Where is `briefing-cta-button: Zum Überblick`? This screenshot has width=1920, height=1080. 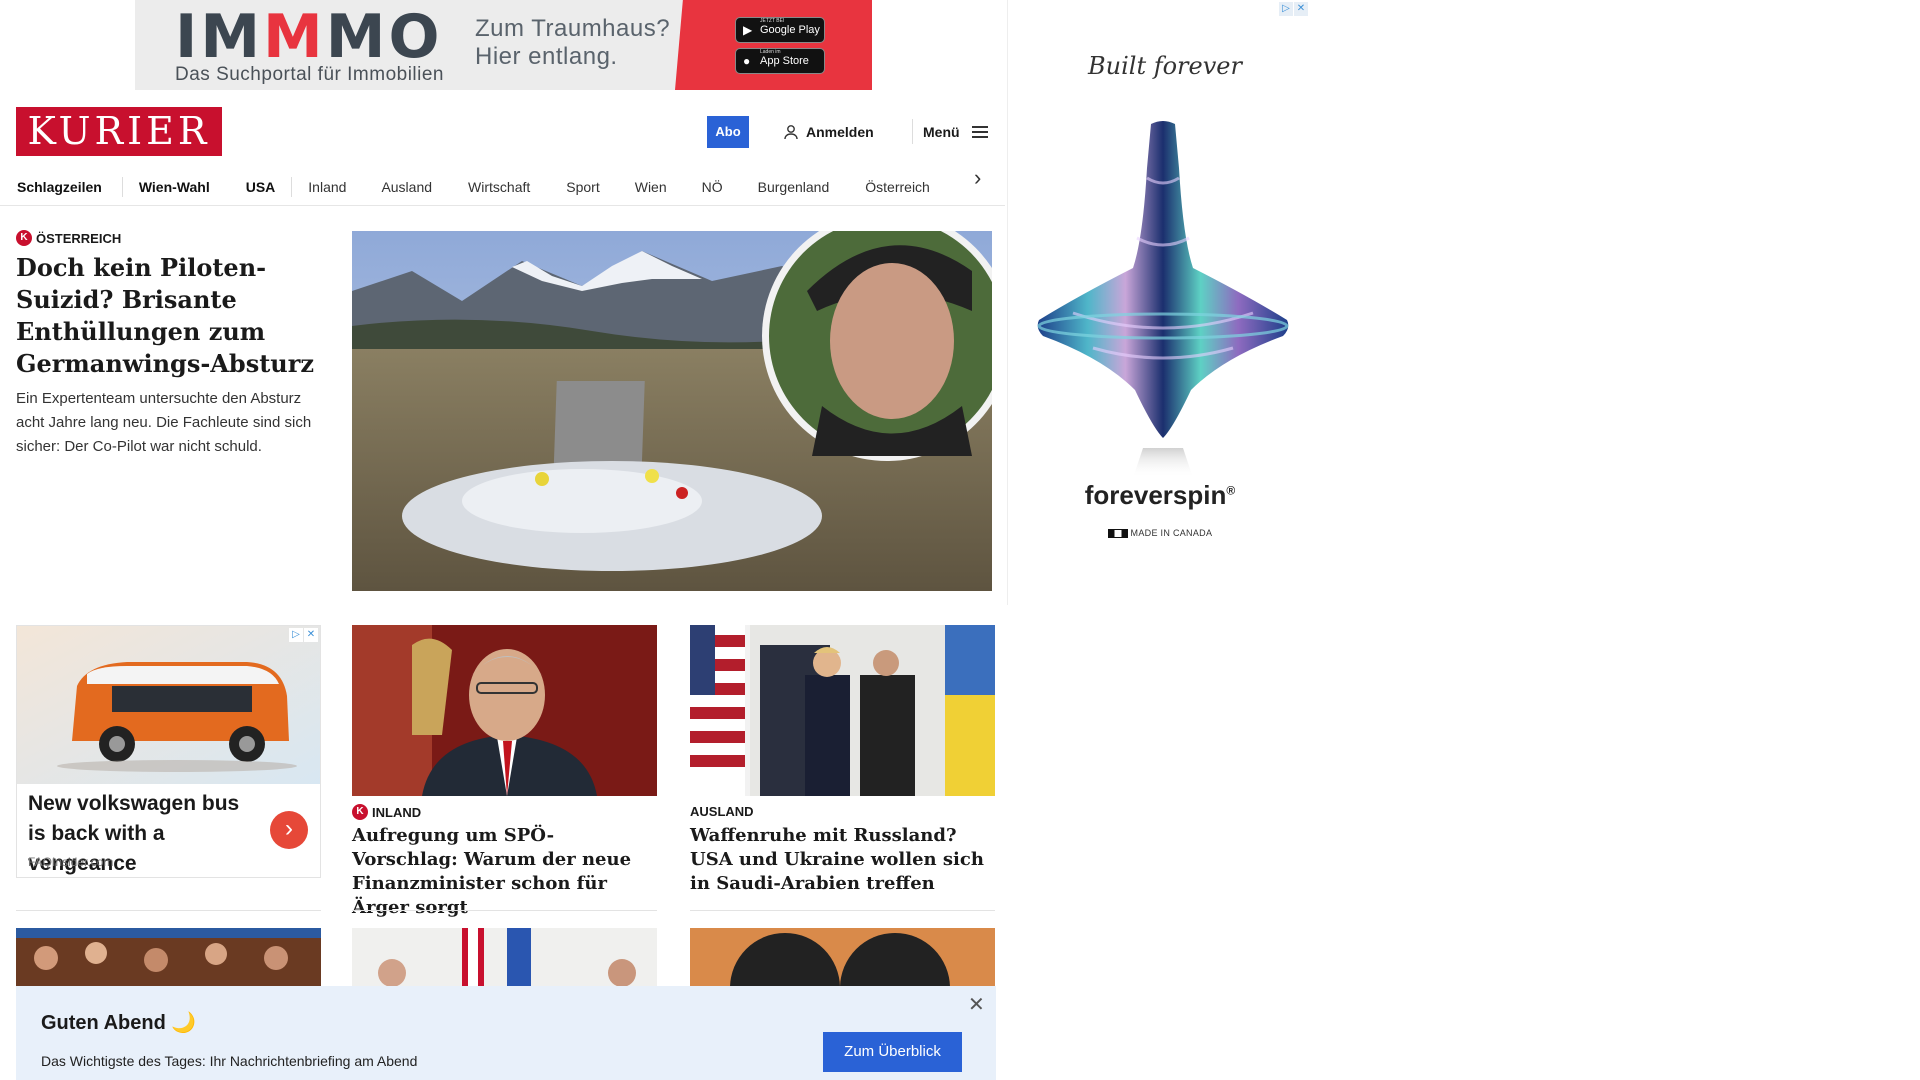 briefing-cta-button: Zum Überblick is located at coordinates (892, 1052).